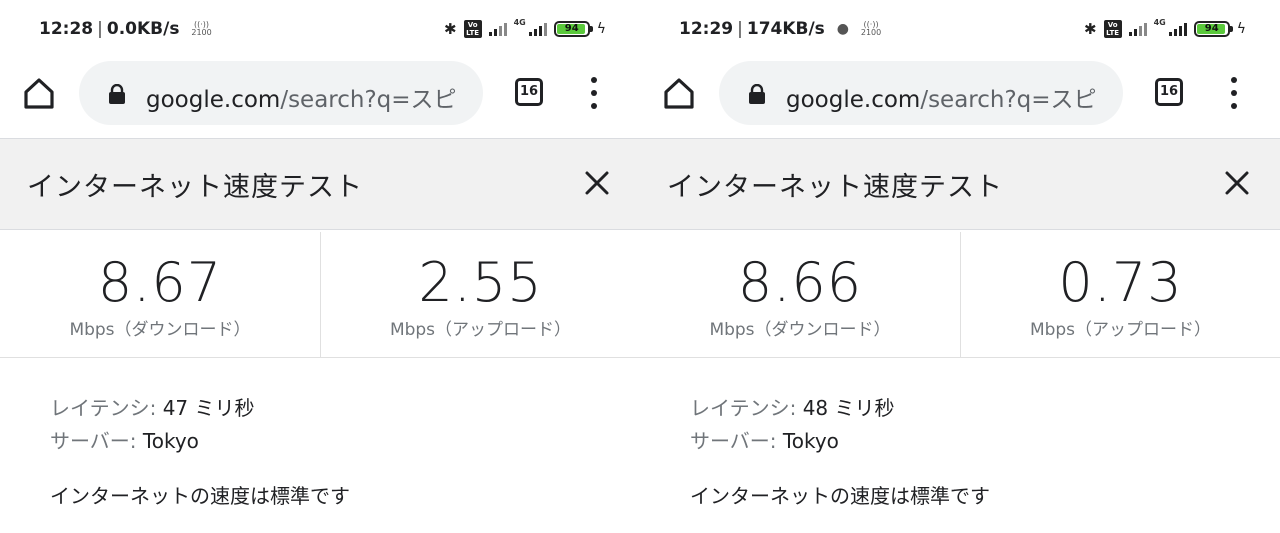 This screenshot has width=1280, height=533. Describe the element at coordinates (143, 29) in the screenshot. I see `network-speed: 0.0KB/s` at that location.